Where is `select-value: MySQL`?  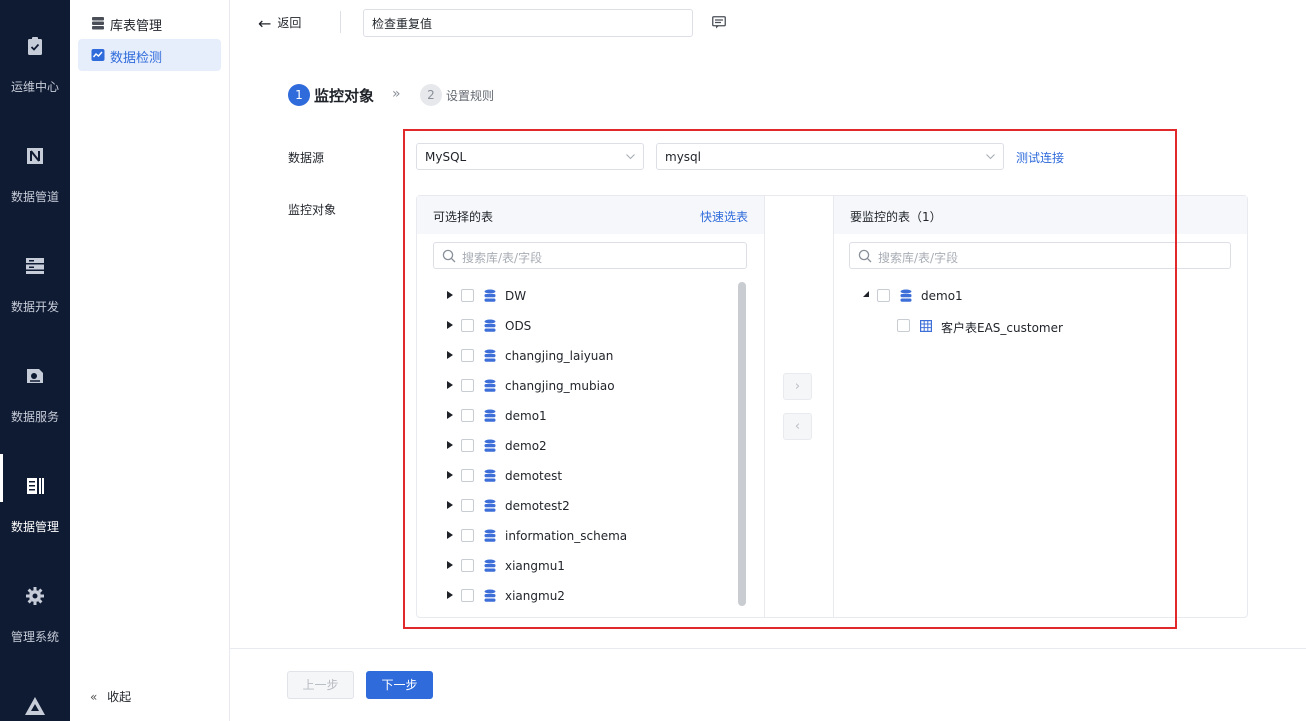 select-value: MySQL is located at coordinates (446, 157).